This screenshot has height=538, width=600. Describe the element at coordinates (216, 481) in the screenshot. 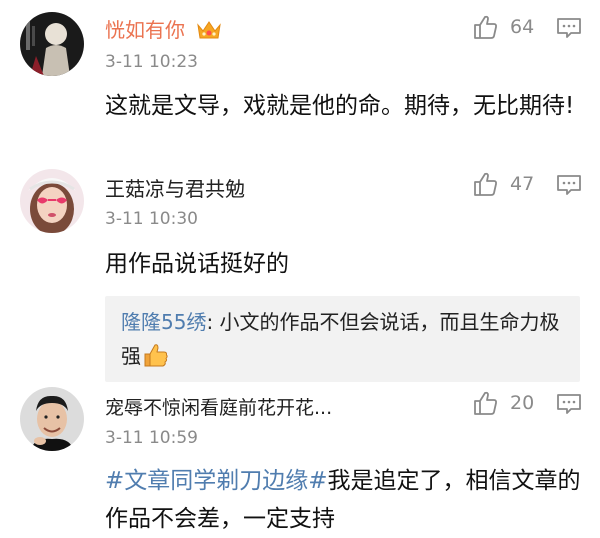

I see `hashtag-link: #文章同学剃刀边缘#` at that location.